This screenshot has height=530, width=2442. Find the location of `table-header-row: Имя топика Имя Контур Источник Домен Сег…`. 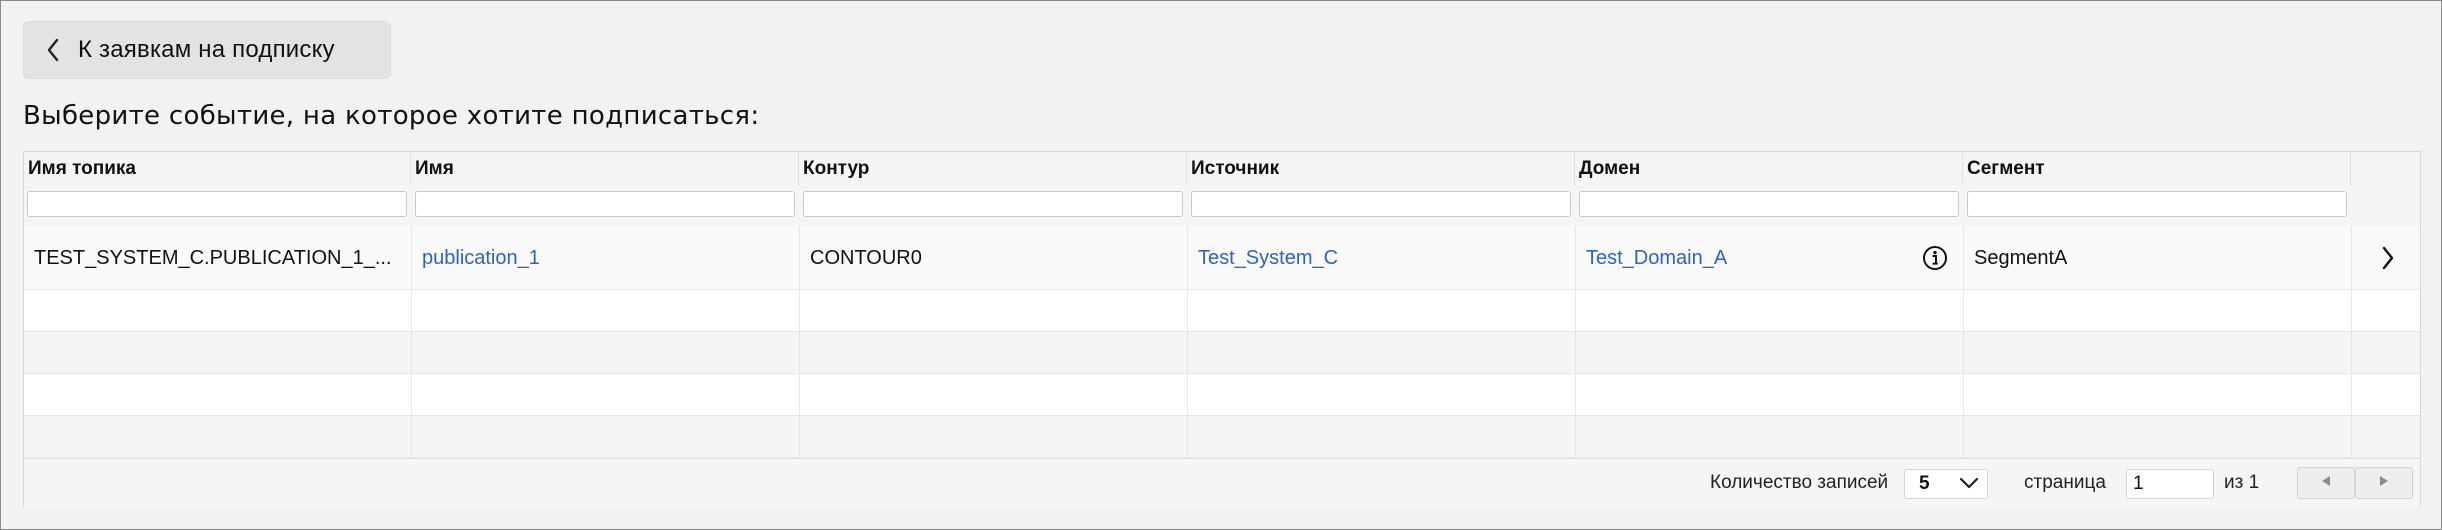

table-header-row: Имя топика Имя Контур Источник Домен Сег… is located at coordinates (1222, 169).